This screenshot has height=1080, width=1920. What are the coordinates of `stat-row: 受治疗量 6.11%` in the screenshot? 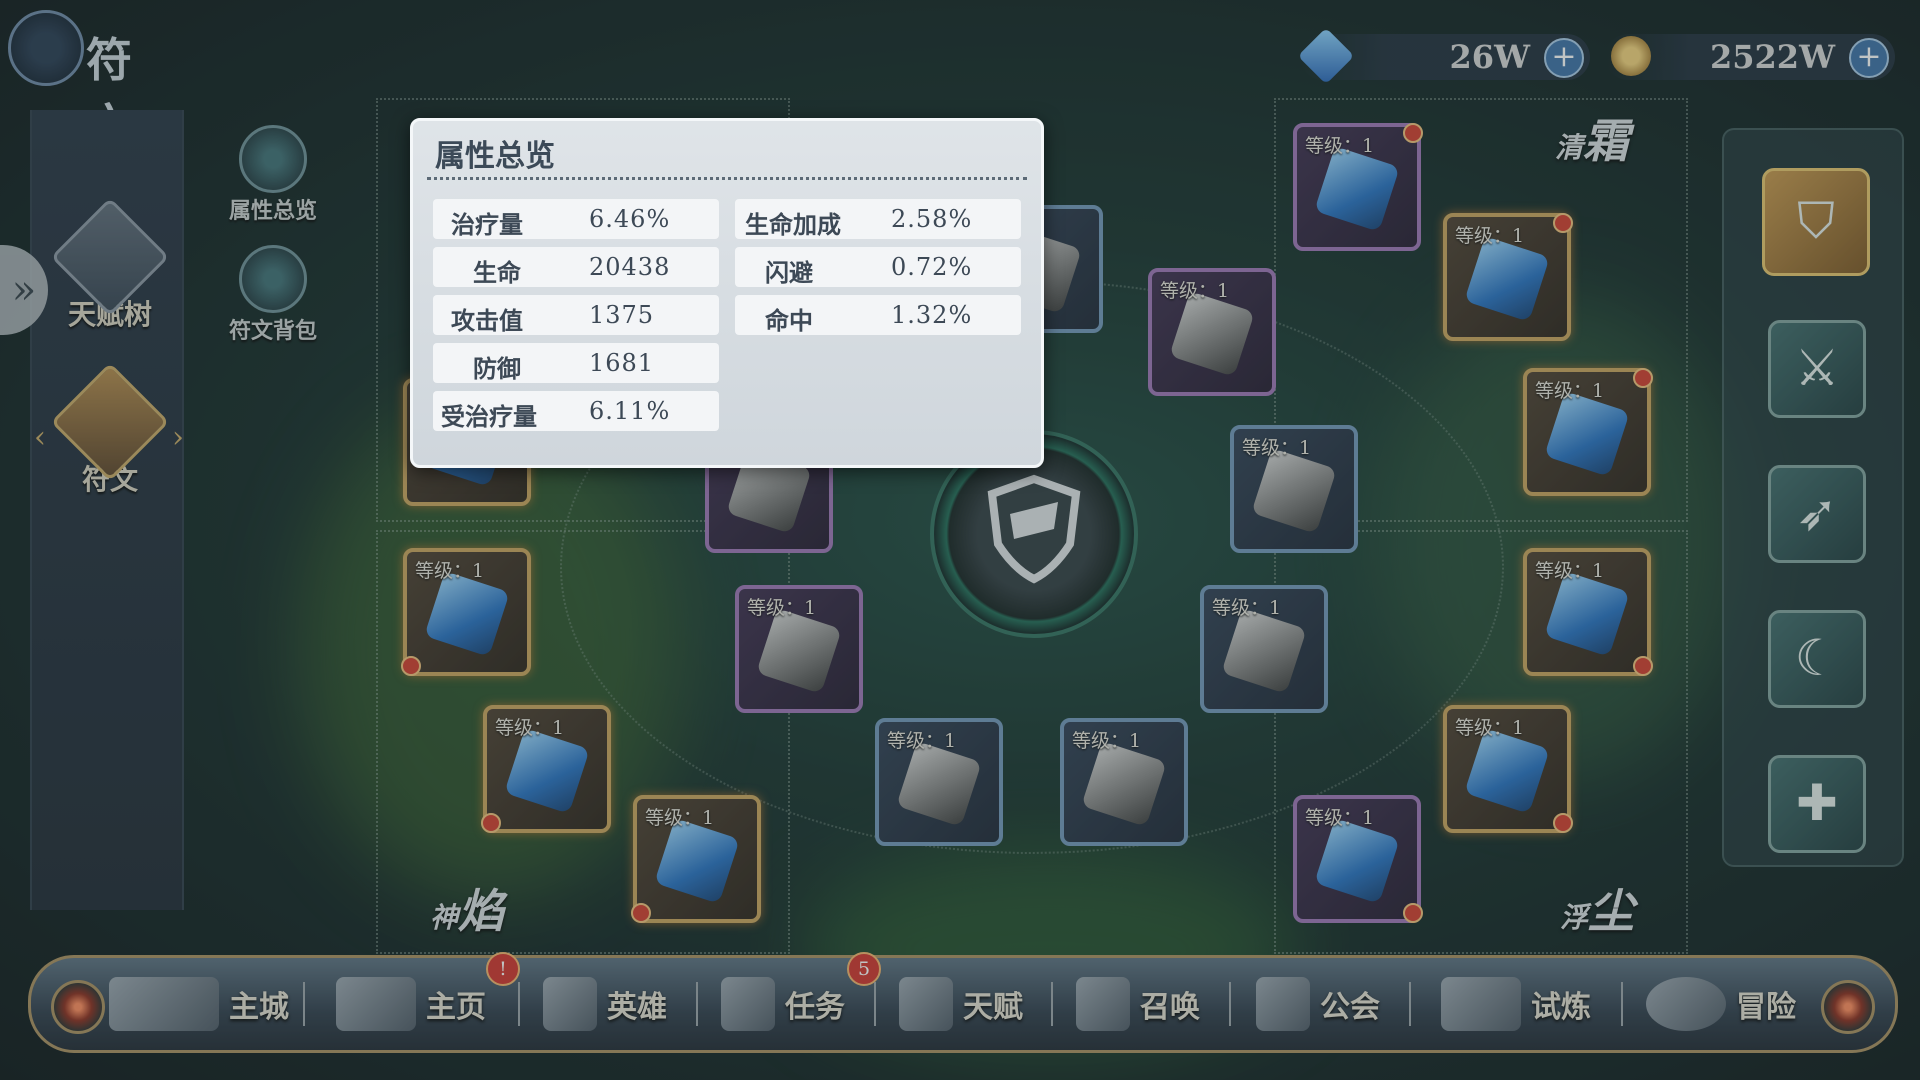 It's located at (576, 411).